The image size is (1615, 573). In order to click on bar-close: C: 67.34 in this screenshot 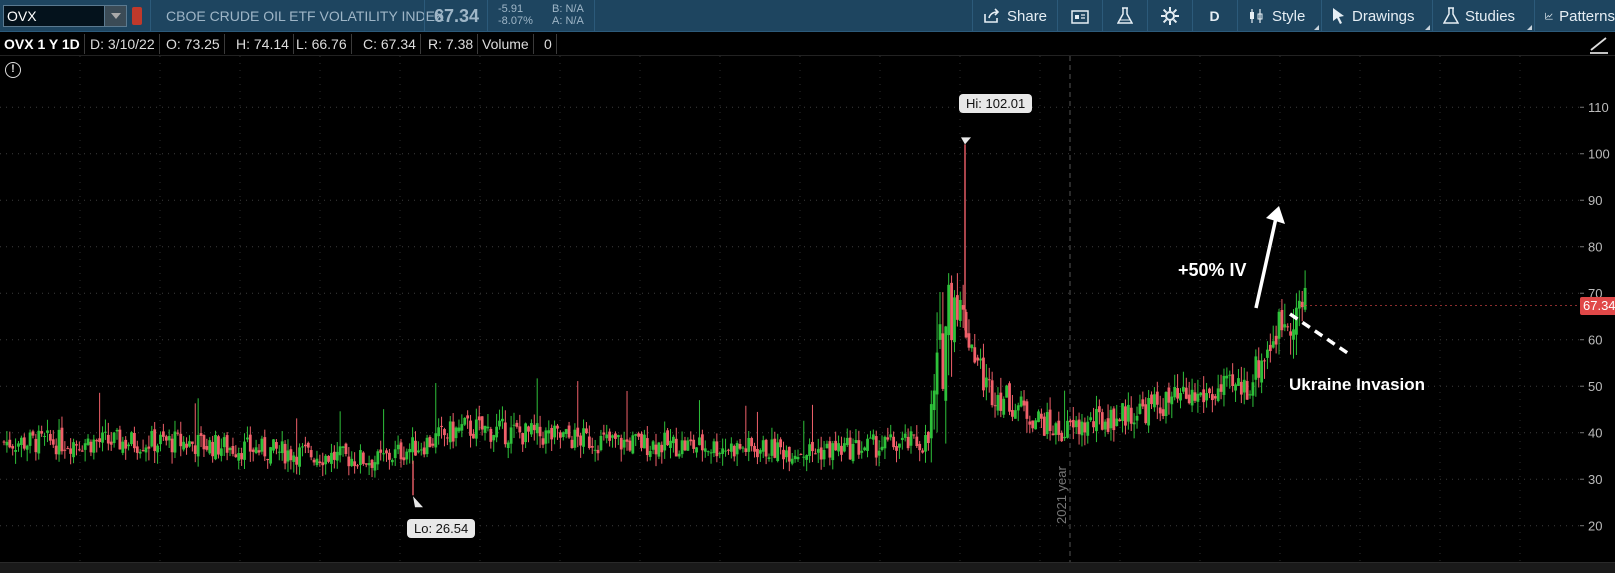, I will do `click(390, 44)`.